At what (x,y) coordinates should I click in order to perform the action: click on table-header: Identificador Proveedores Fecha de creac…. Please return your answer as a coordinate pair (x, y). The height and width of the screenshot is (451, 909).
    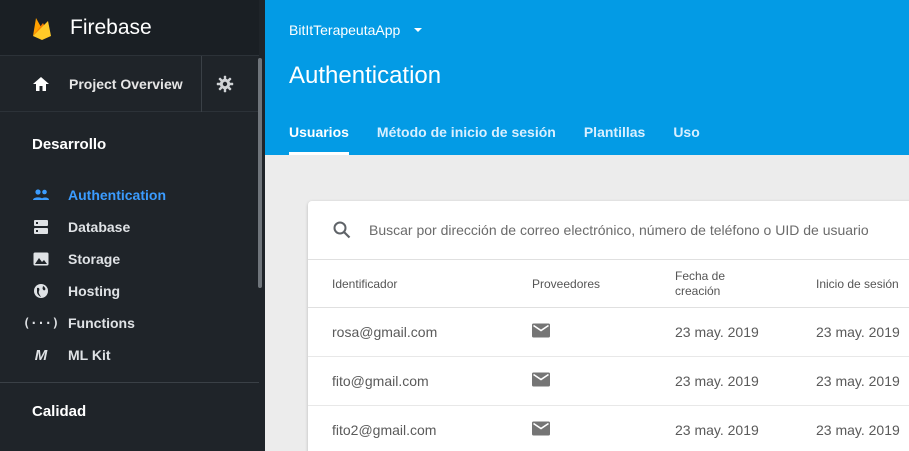
    Looking at the image, I should click on (608, 284).